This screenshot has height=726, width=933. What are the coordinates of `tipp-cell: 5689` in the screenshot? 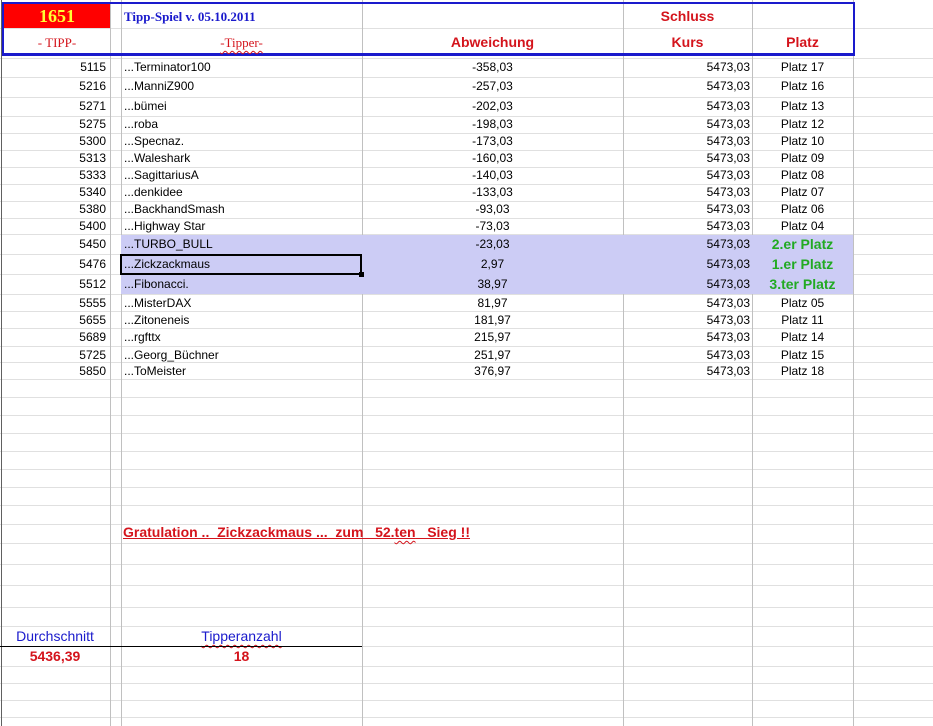 It's located at (53, 337).